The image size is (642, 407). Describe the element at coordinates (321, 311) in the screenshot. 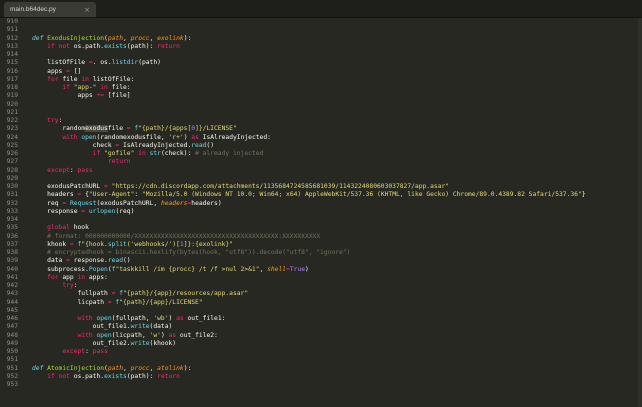

I see `code-line: 945` at that location.